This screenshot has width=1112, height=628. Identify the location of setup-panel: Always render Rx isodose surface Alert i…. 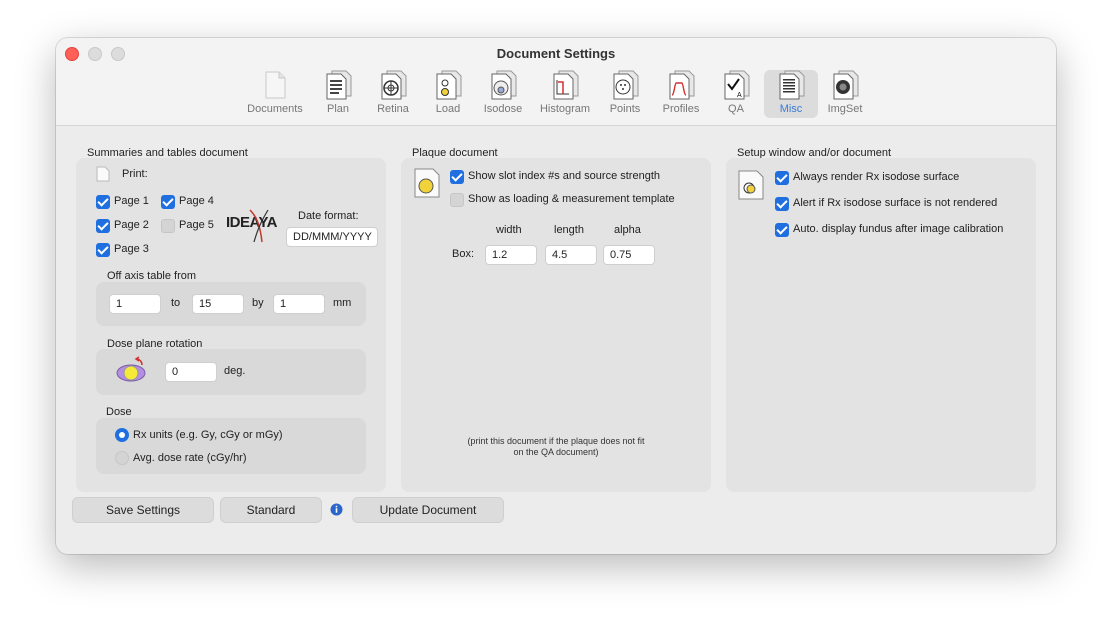
(881, 325).